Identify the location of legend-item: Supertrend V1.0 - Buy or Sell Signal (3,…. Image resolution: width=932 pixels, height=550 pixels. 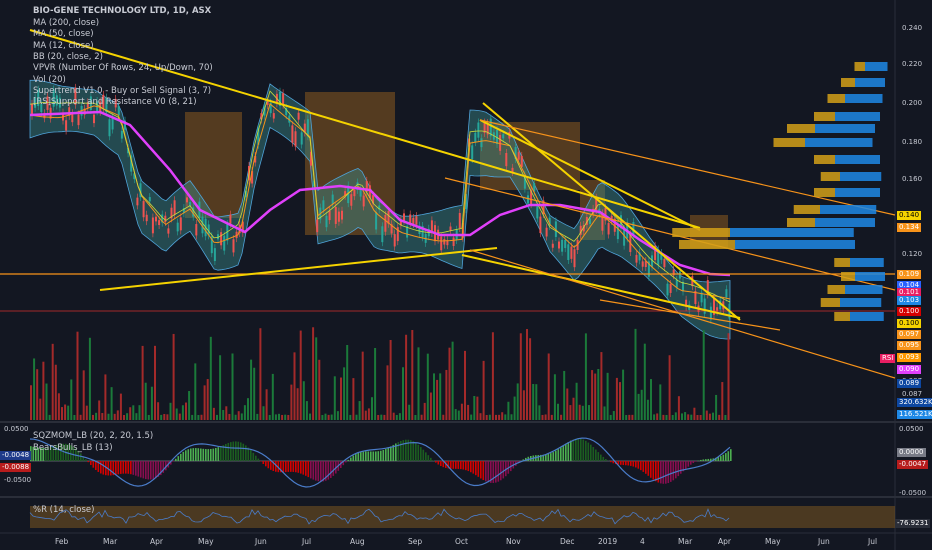
(122, 91).